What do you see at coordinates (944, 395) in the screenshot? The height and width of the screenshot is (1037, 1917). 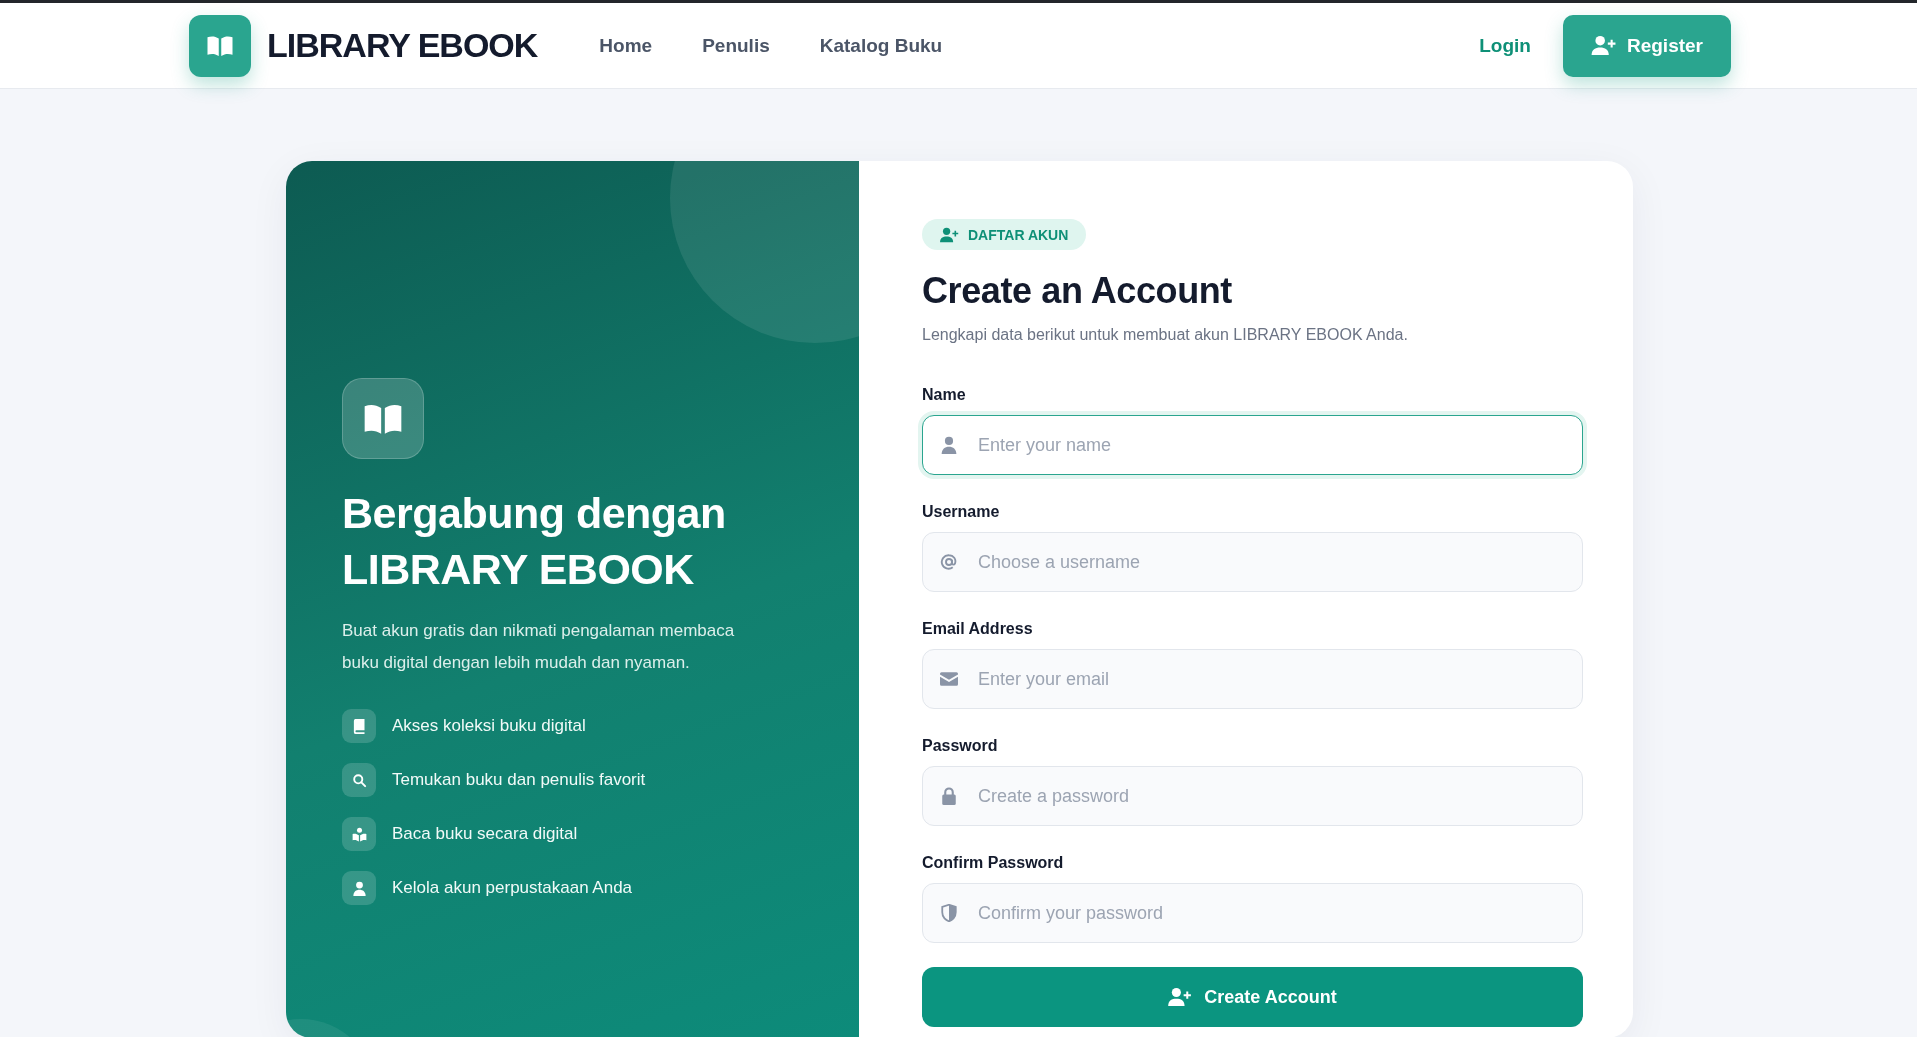 I see `field-label: Name` at bounding box center [944, 395].